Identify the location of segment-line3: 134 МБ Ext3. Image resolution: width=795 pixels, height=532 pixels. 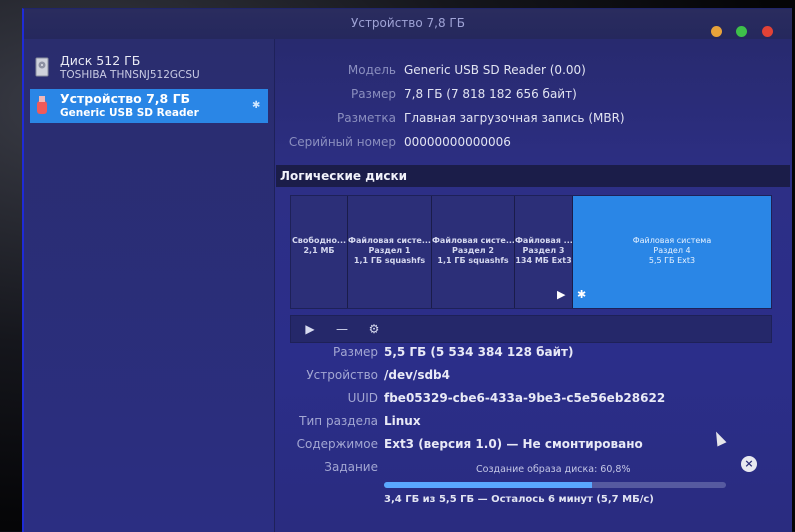
(543, 260).